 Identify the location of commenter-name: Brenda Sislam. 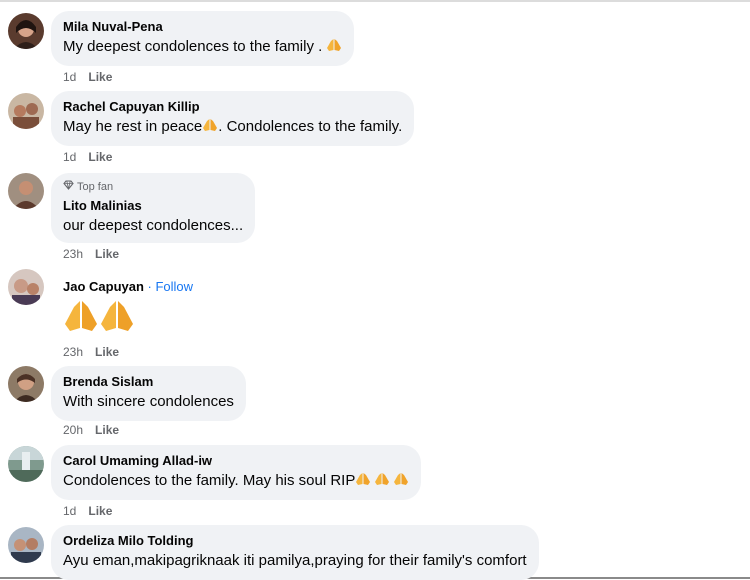
(148, 381).